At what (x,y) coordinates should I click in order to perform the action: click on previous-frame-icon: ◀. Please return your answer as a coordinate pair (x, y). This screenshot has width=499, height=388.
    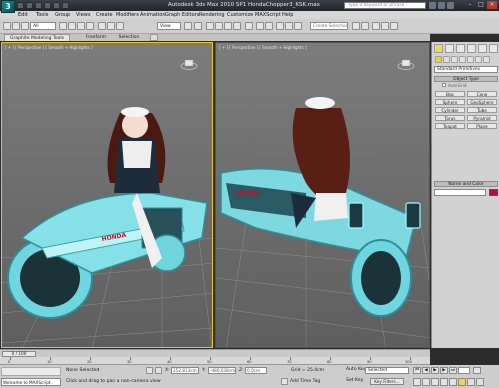
    Looking at the image, I should click on (426, 370).